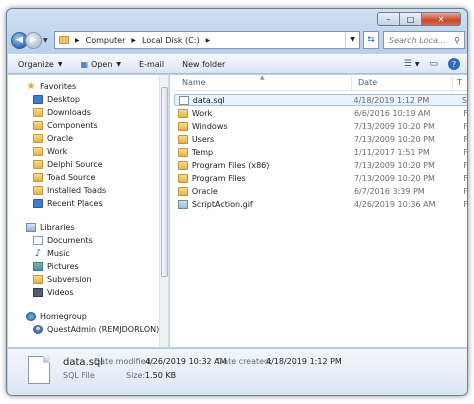 This screenshot has height=404, width=474. I want to click on organize-label: Organize, so click(36, 64).